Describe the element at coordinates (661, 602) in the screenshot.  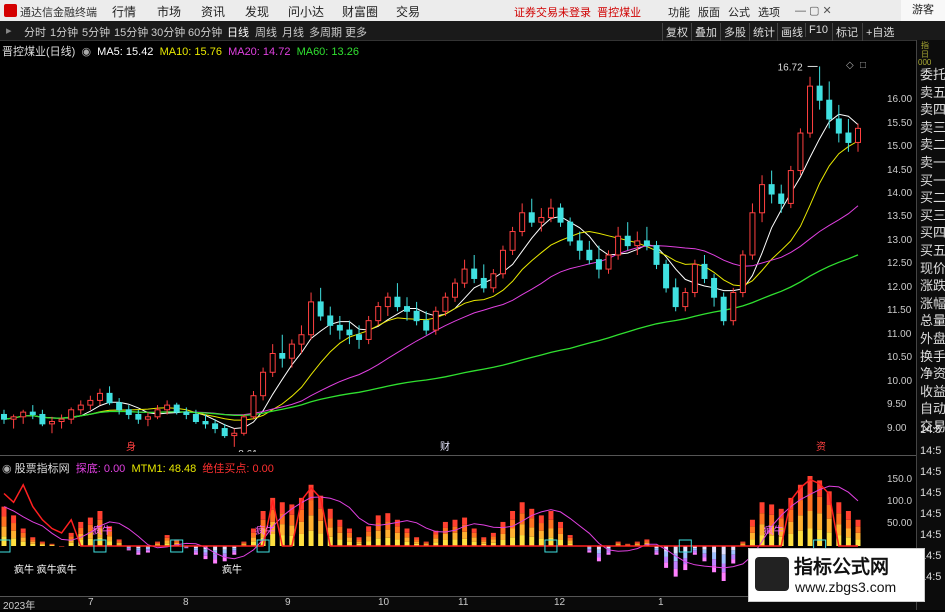
I see `date-label: 1` at that location.